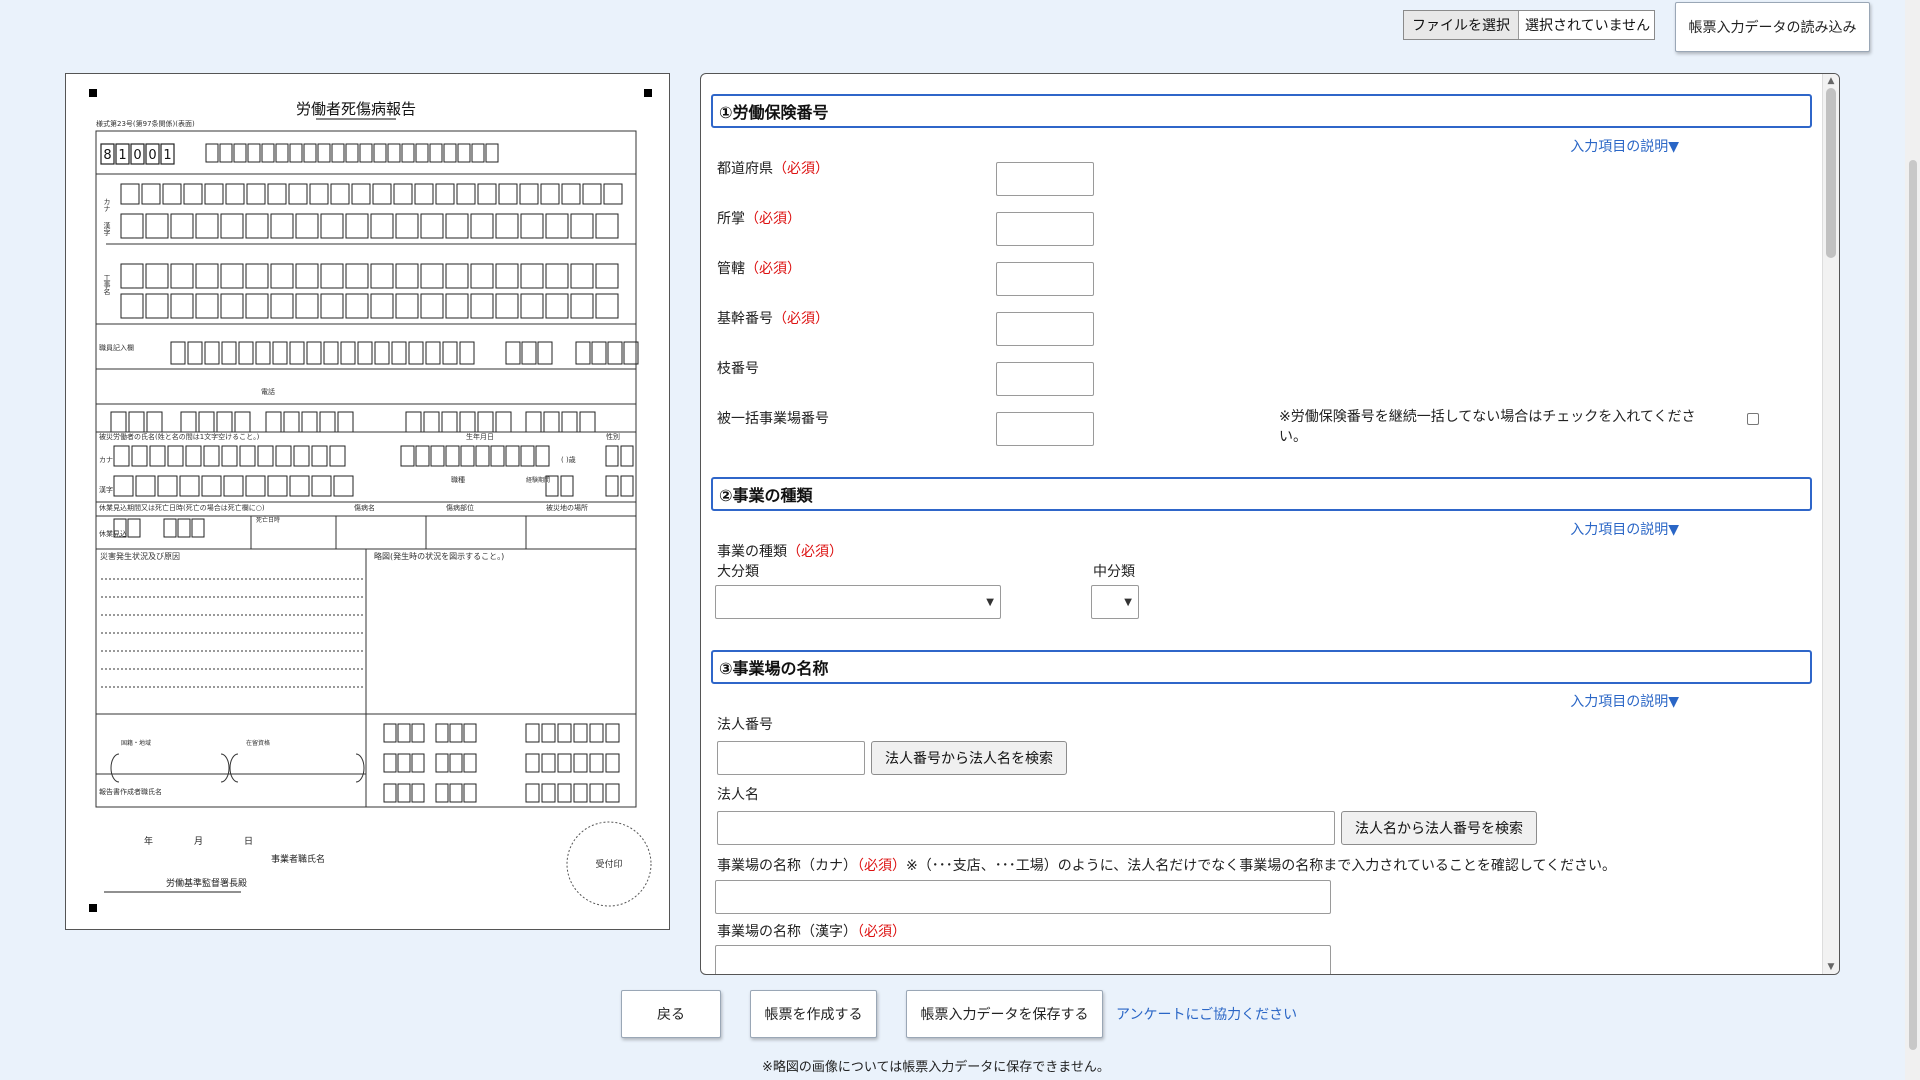  I want to click on bulk-checkbox-note: ※労働保険番号を継続一括してない場合はチェックを入れてください。, so click(1487, 427).